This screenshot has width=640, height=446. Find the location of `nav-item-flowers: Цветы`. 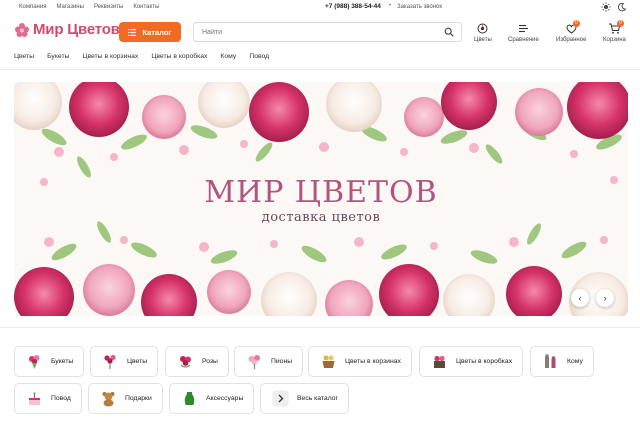

nav-item-flowers: Цветы is located at coordinates (24, 56).